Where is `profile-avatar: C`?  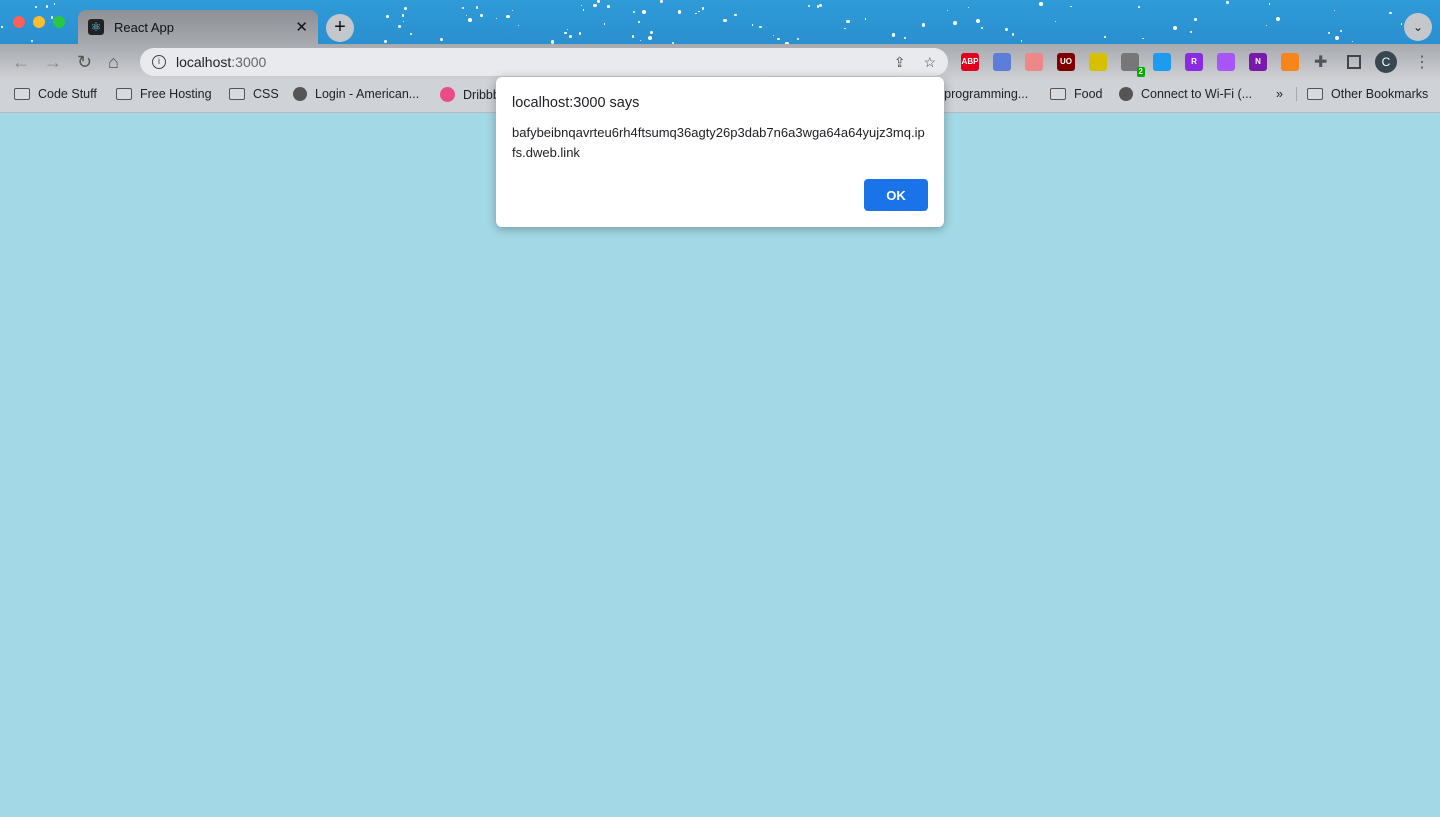 profile-avatar: C is located at coordinates (1386, 62).